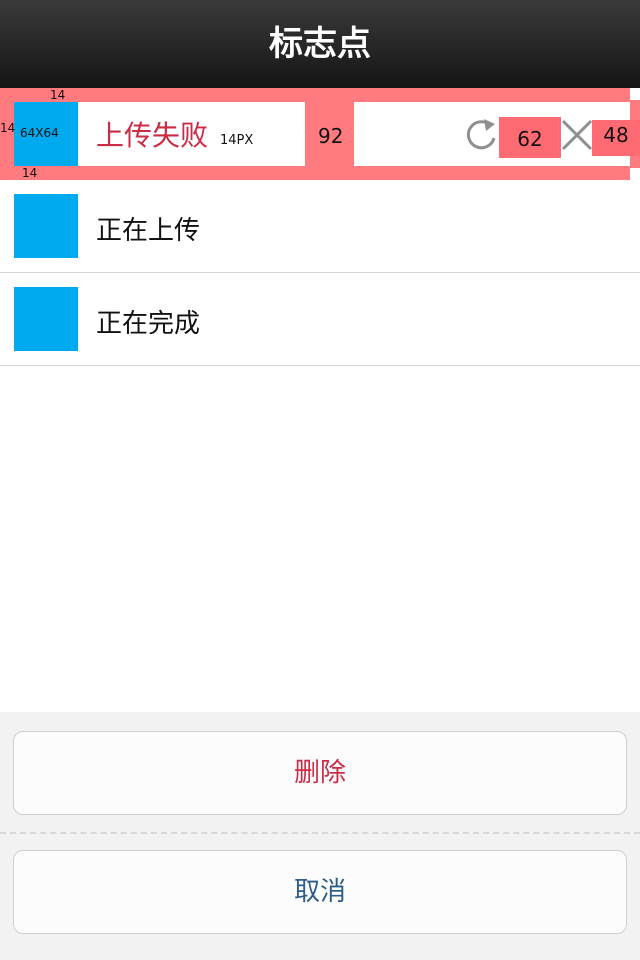  Describe the element at coordinates (152, 135) in the screenshot. I see `upload-failed-title: 上传失败` at that location.